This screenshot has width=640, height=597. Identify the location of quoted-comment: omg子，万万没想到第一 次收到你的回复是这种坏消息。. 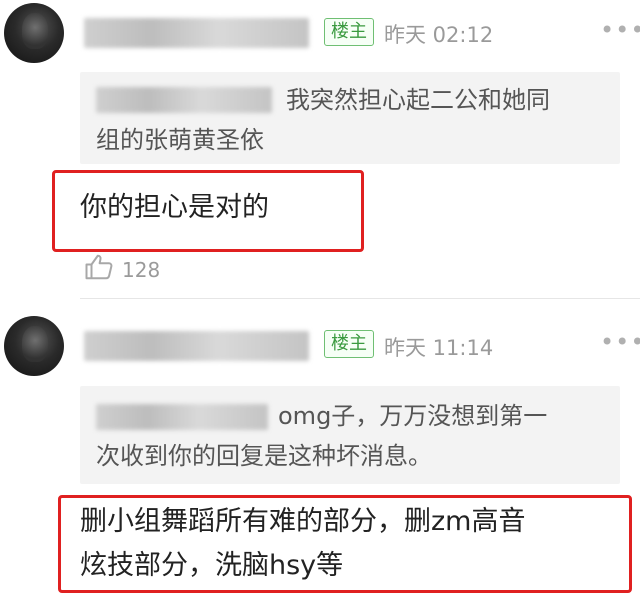
(350, 435).